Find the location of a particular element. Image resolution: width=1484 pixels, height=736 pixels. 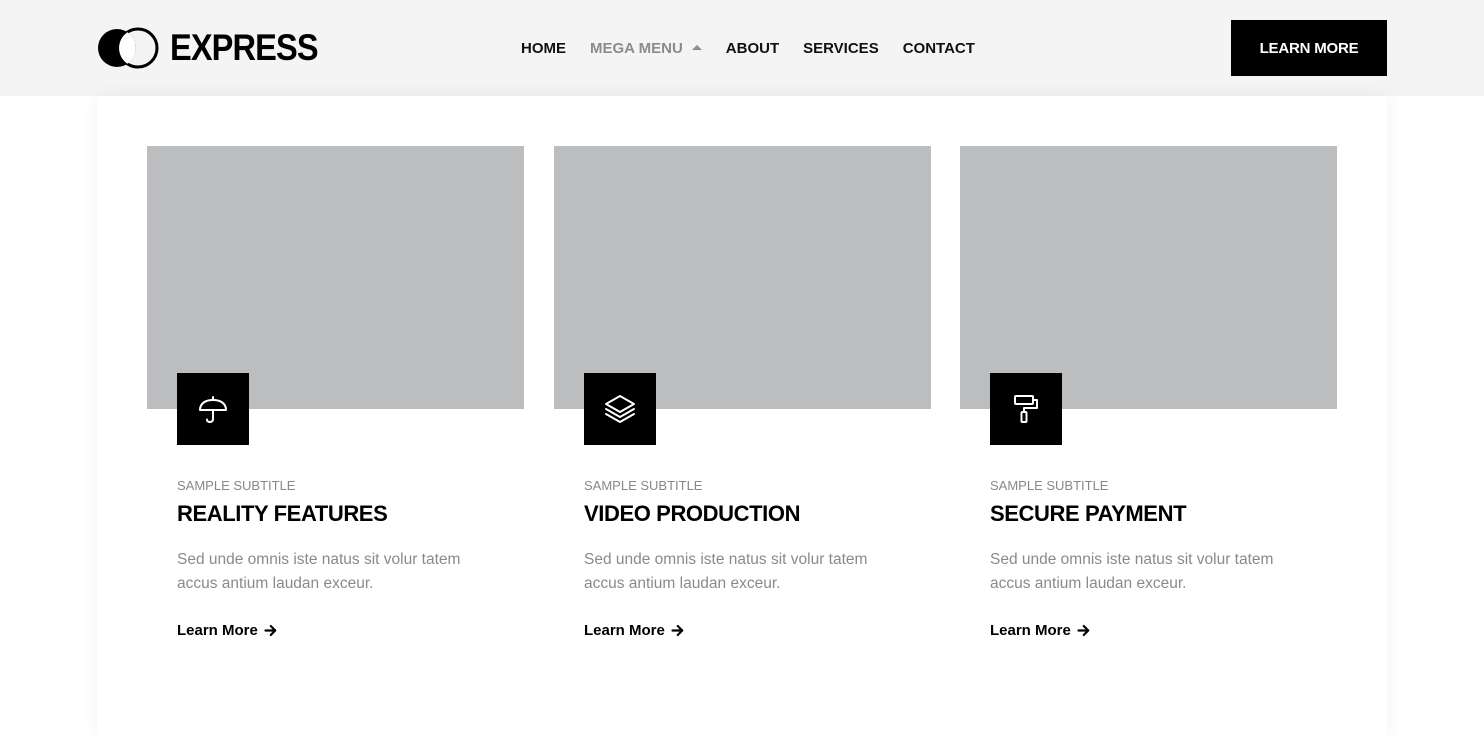

brand-logo: EXPRESS is located at coordinates (217, 48).